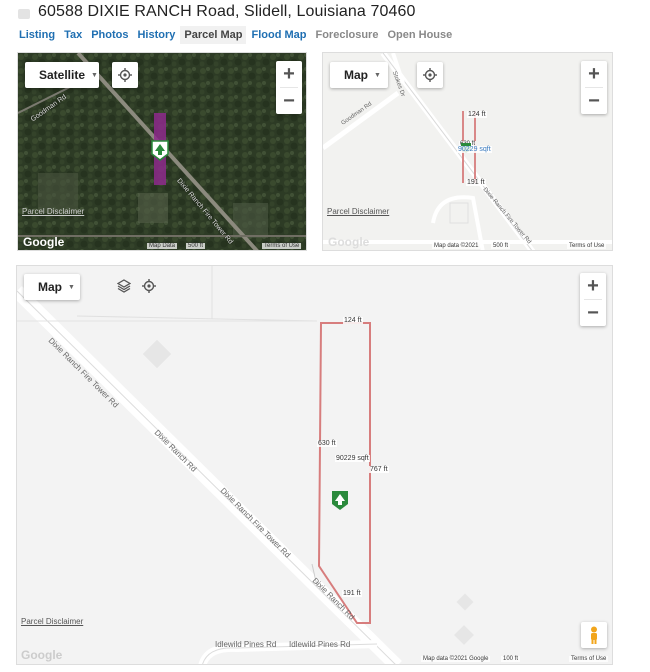  What do you see at coordinates (456, 659) in the screenshot?
I see `map-attribution: Map data ©2021 Google` at bounding box center [456, 659].